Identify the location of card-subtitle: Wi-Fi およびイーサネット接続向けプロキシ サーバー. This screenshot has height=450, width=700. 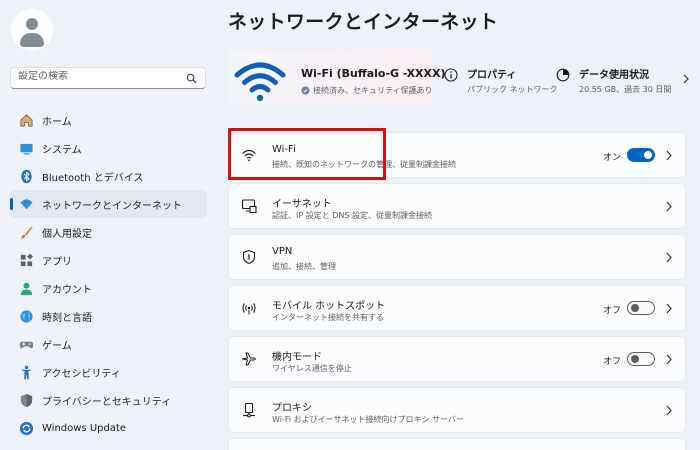
(368, 419).